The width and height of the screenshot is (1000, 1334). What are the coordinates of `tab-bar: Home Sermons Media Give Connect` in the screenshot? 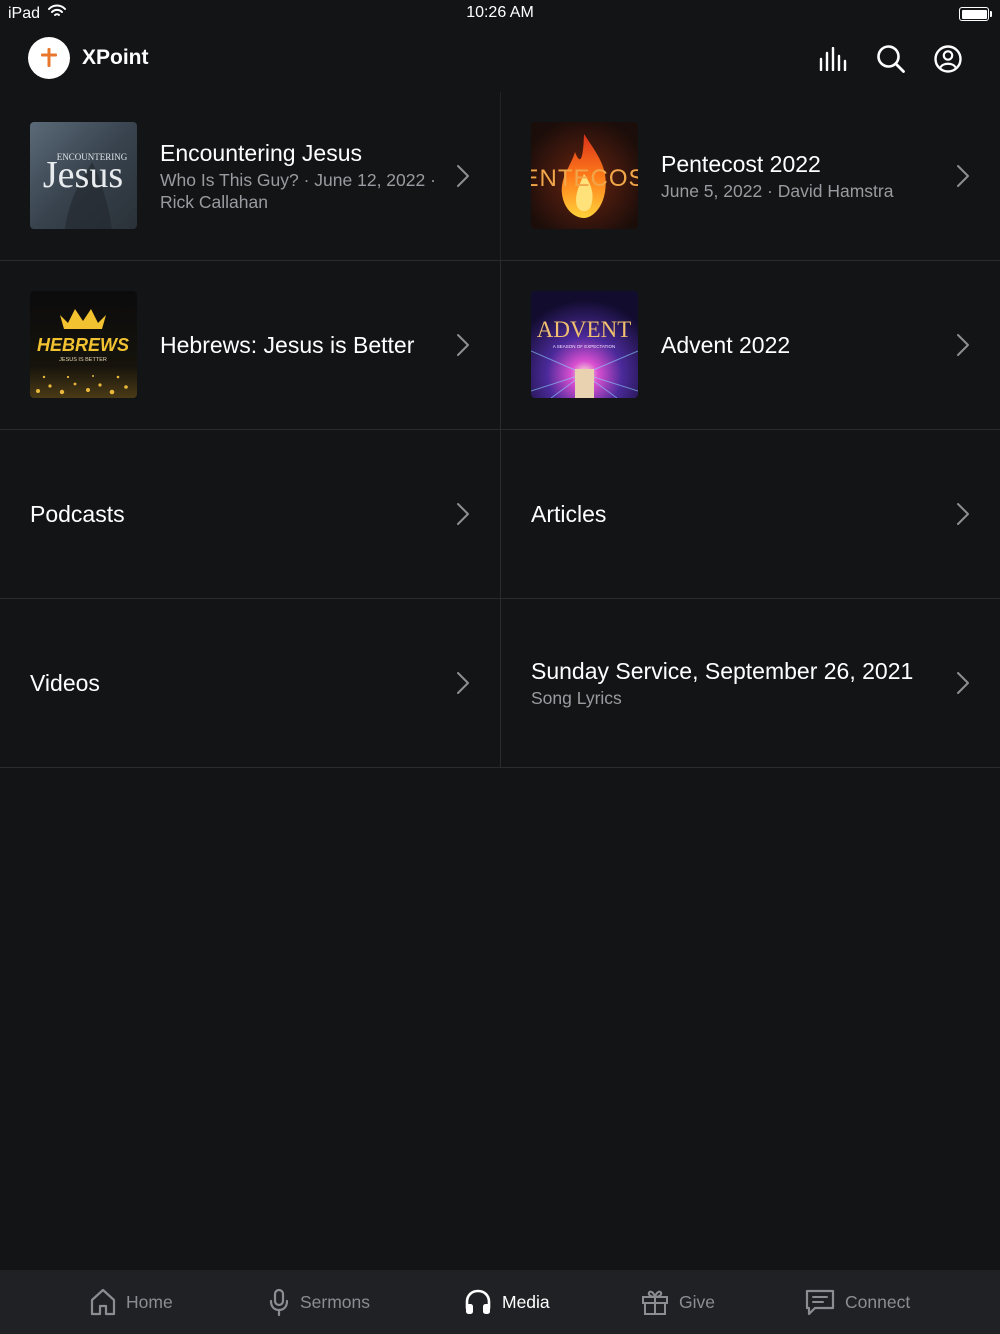 It's located at (500, 1302).